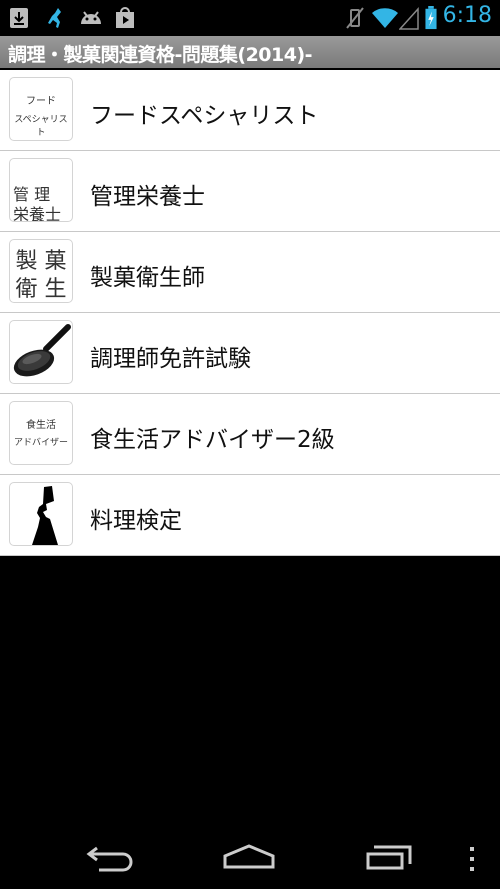 The height and width of the screenshot is (889, 500). Describe the element at coordinates (204, 116) in the screenshot. I see `list-item-label: フードスペシャリスト` at that location.